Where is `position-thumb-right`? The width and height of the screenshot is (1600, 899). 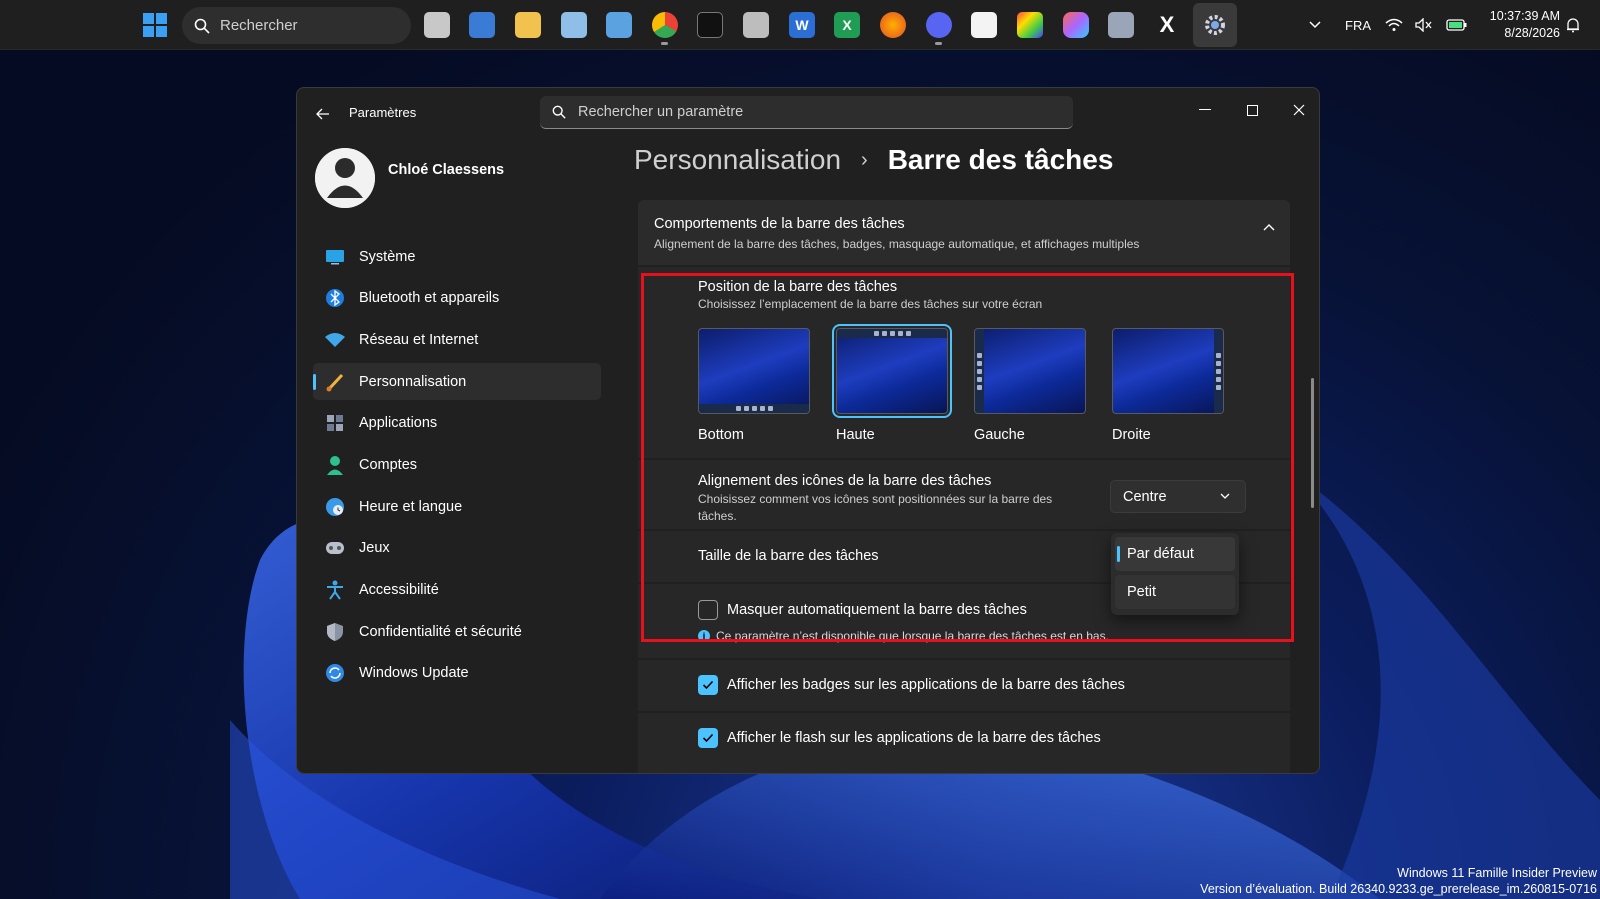
position-thumb-right is located at coordinates (1168, 371).